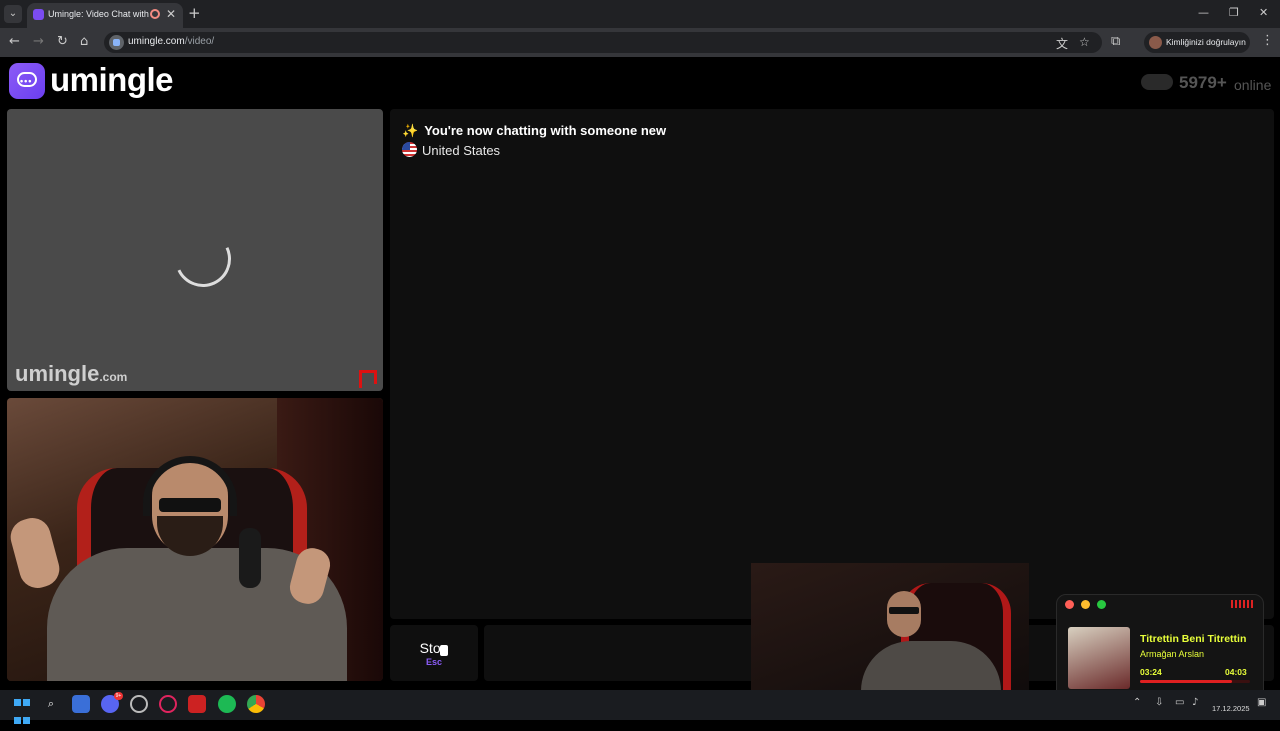  Describe the element at coordinates (1115, 41) in the screenshot. I see `extensions-icon: ⧉` at that location.